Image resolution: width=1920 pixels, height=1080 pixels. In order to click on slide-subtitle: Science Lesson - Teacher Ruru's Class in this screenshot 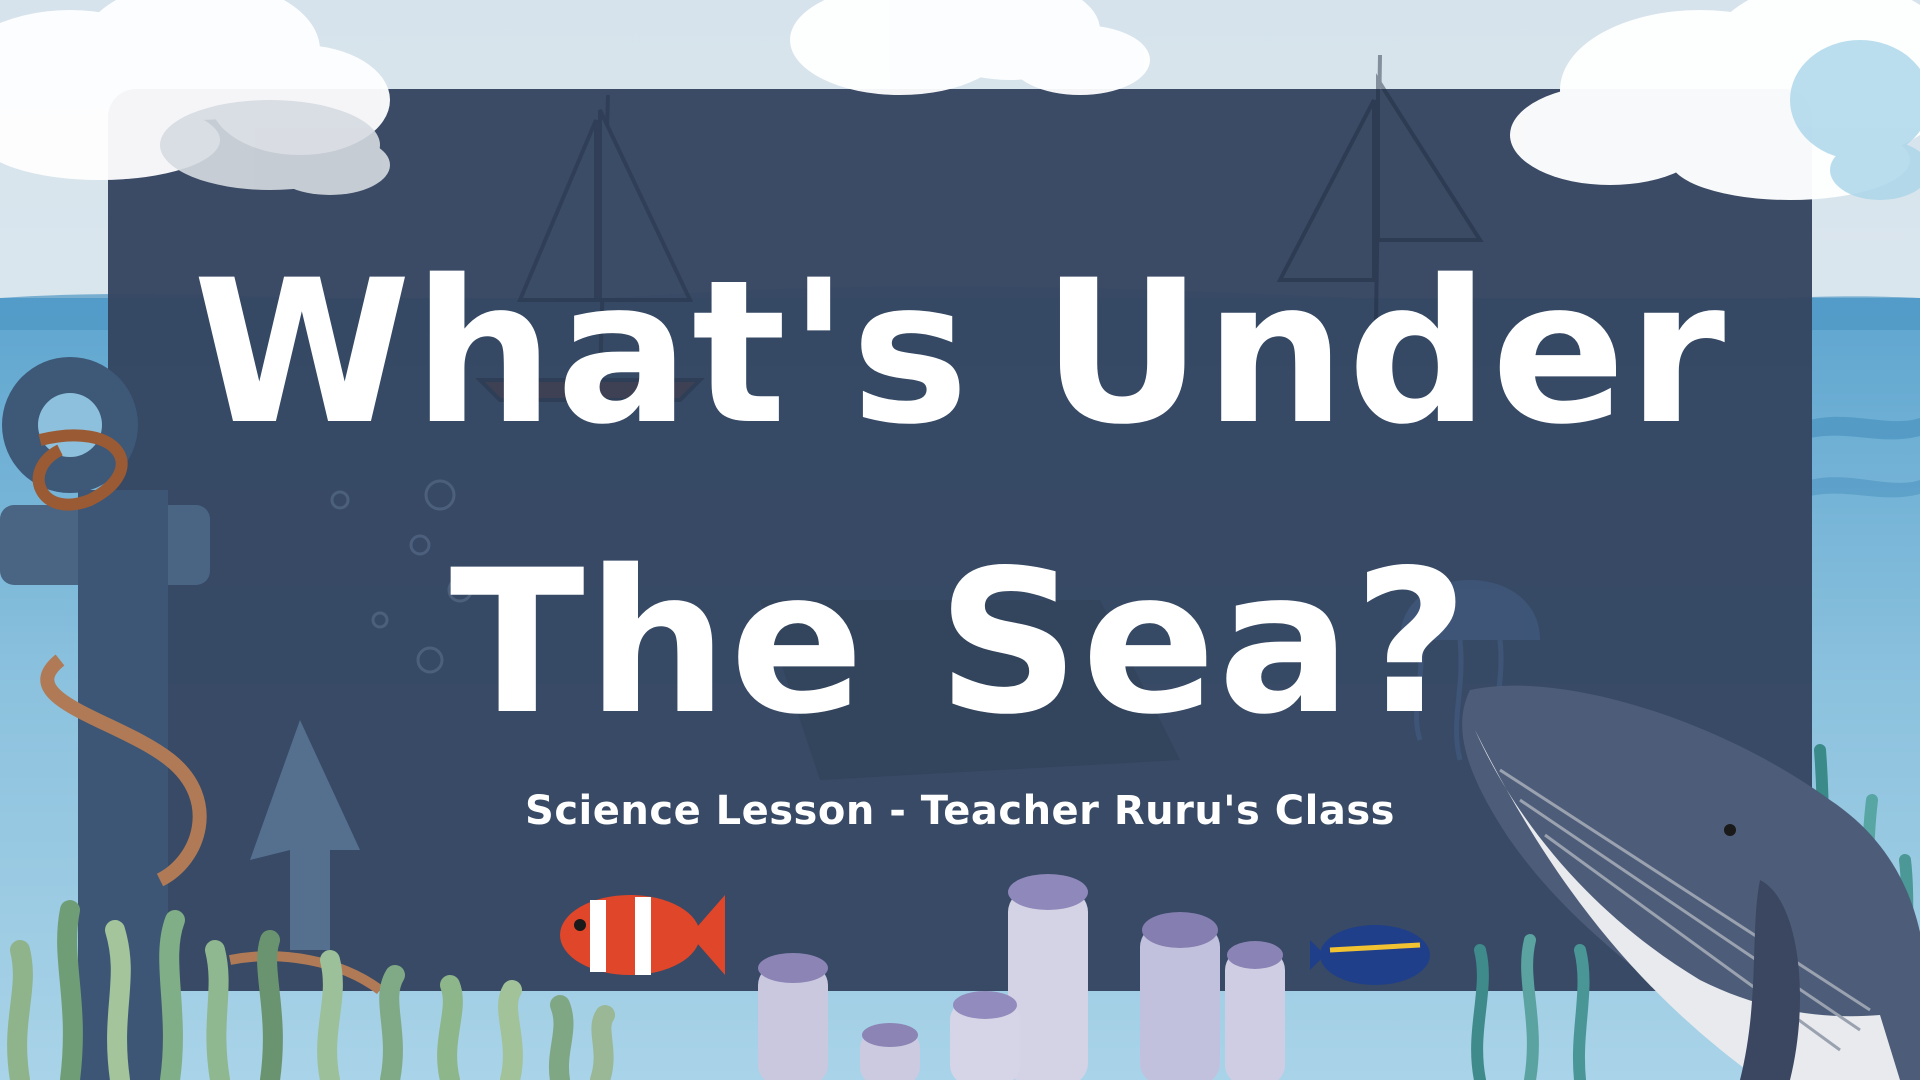, I will do `click(960, 811)`.